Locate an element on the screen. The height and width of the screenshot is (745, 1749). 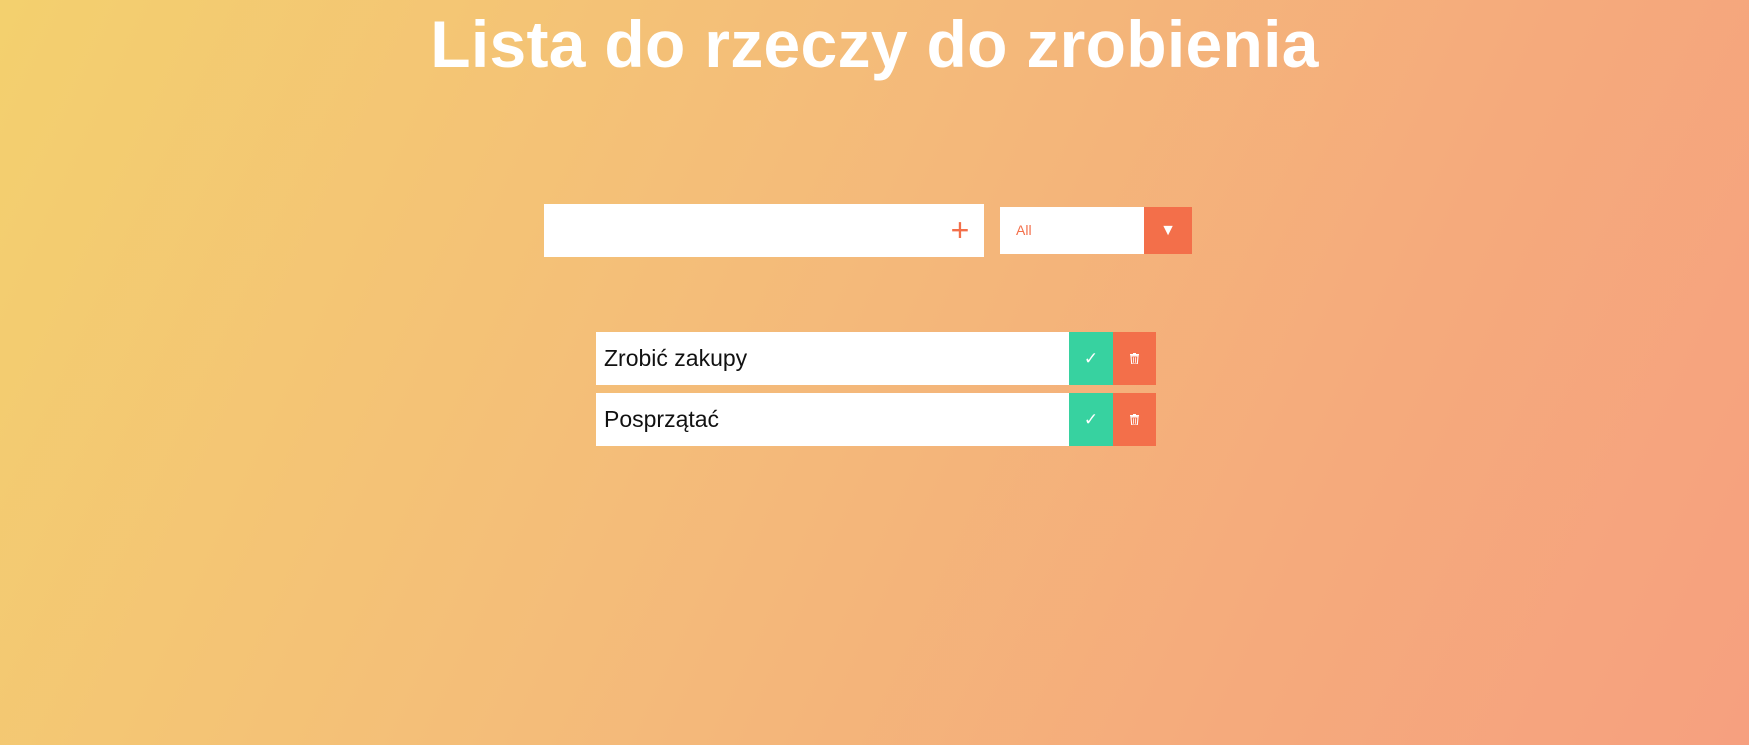
plus-icon: + is located at coordinates (960, 230).